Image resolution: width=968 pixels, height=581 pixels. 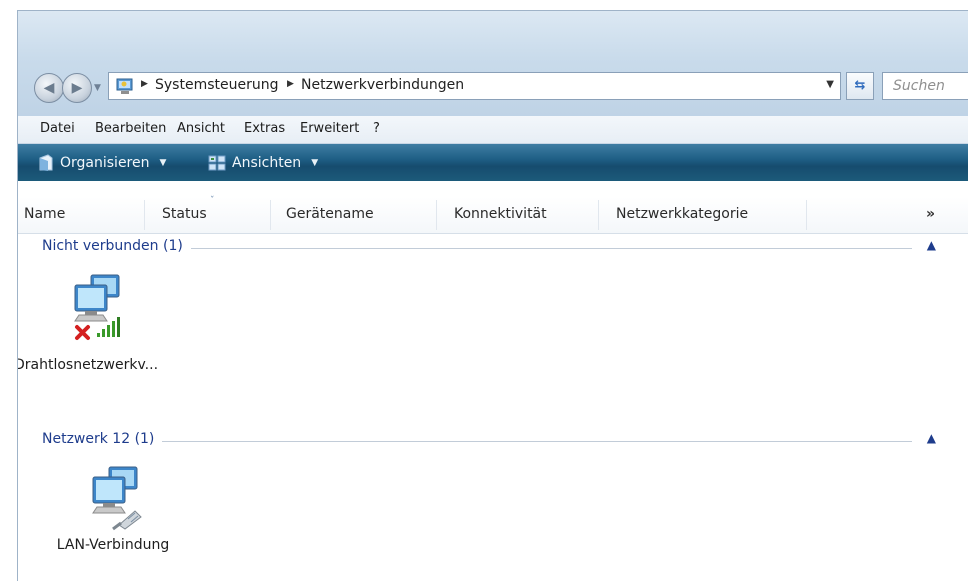 What do you see at coordinates (105, 163) in the screenshot?
I see `organize-label: Organisieren` at bounding box center [105, 163].